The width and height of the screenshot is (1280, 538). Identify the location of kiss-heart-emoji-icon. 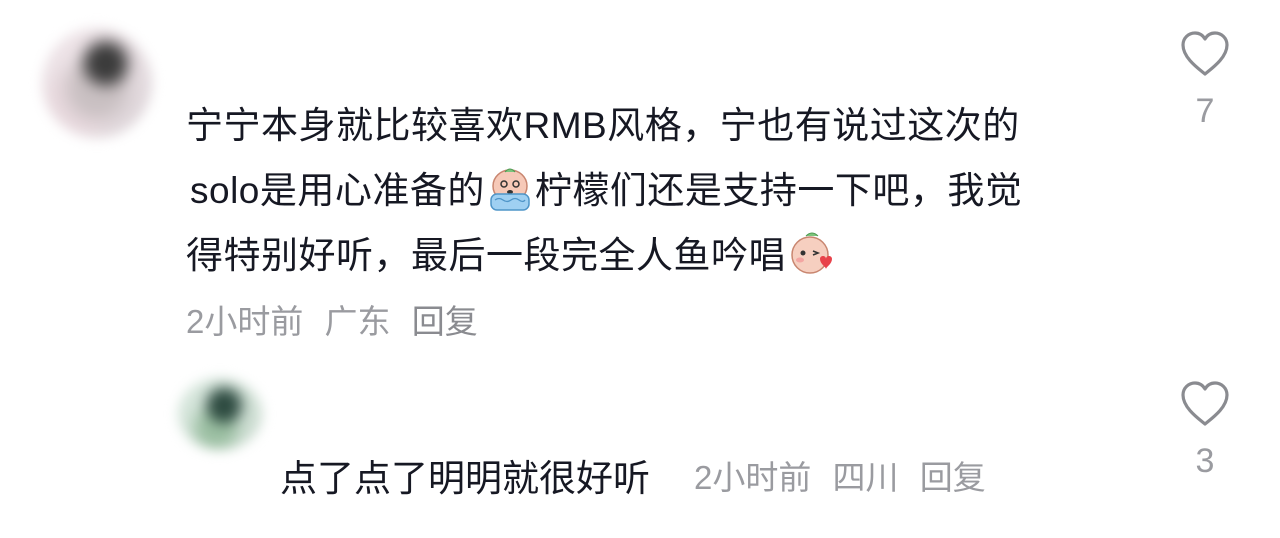
(811, 253).